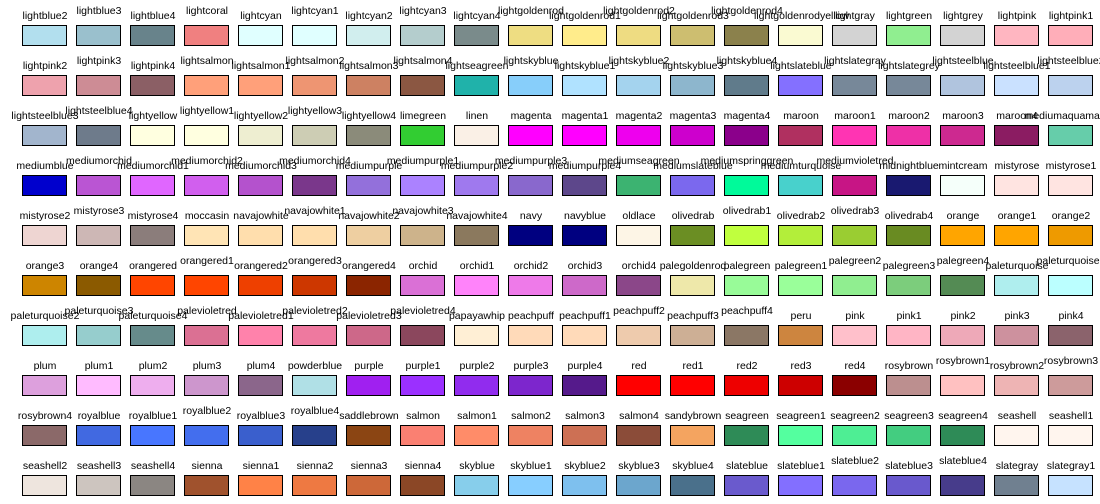 This screenshot has height=504, width=1100. I want to click on color-name-label: slategray1, so click(1071, 466).